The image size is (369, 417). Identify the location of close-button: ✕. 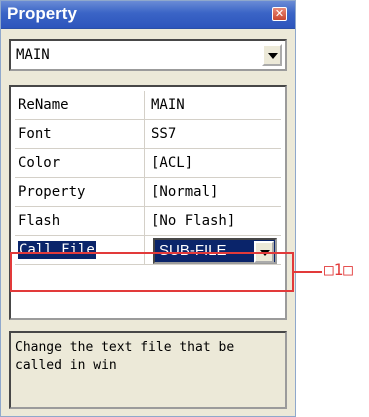
(279, 14).